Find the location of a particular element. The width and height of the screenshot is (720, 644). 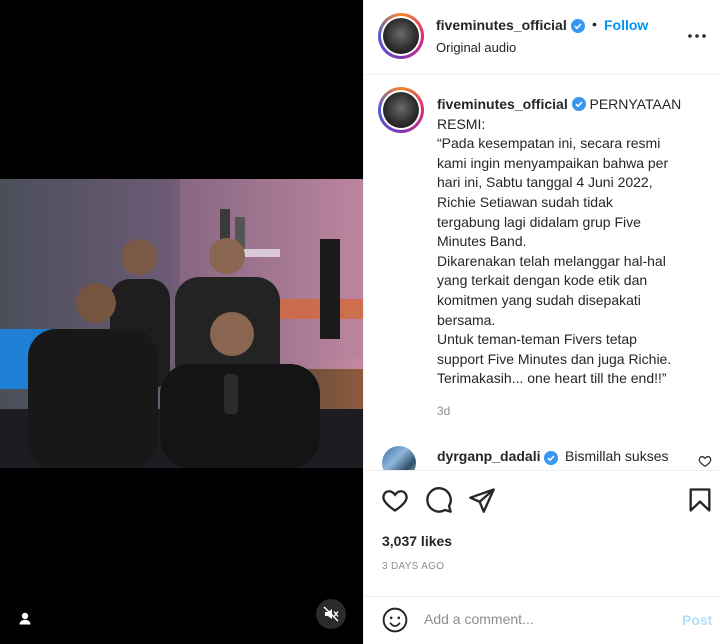

caption-timestamp: 3d is located at coordinates (443, 411).